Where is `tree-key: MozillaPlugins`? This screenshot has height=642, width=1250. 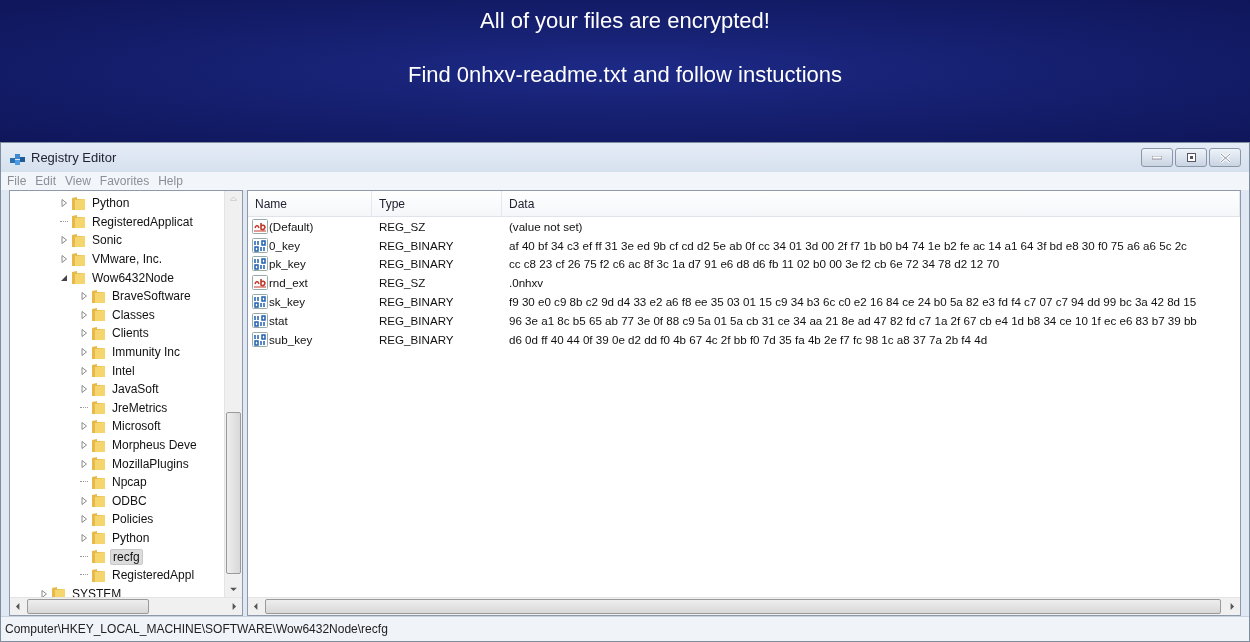
tree-key: MozillaPlugins is located at coordinates (150, 463).